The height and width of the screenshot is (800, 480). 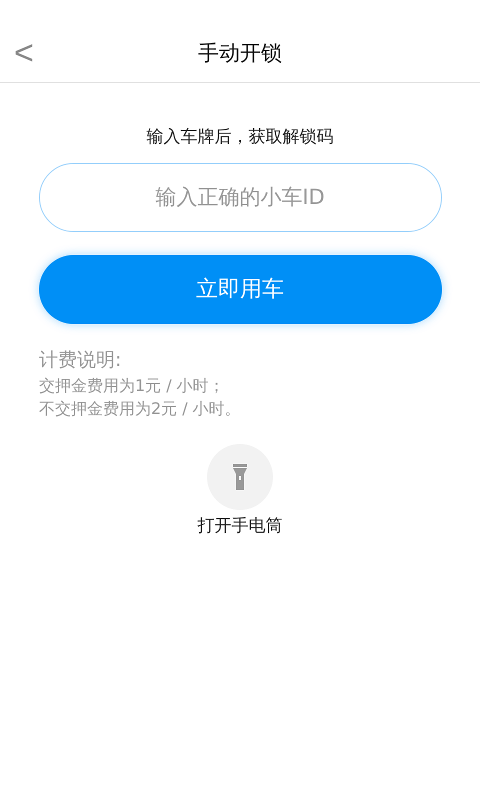 What do you see at coordinates (240, 197) in the screenshot?
I see `id-input-field: 输入正确的小车ID` at bounding box center [240, 197].